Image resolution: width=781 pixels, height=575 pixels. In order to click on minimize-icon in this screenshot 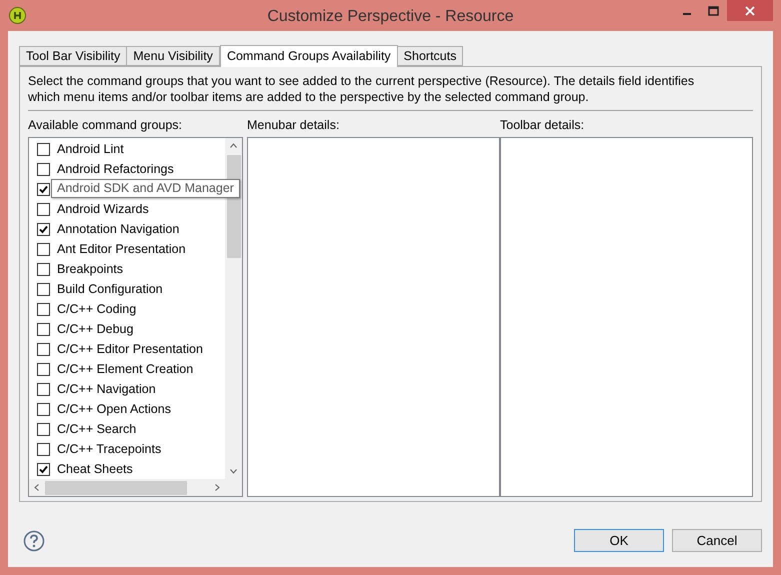, I will do `click(686, 14)`.